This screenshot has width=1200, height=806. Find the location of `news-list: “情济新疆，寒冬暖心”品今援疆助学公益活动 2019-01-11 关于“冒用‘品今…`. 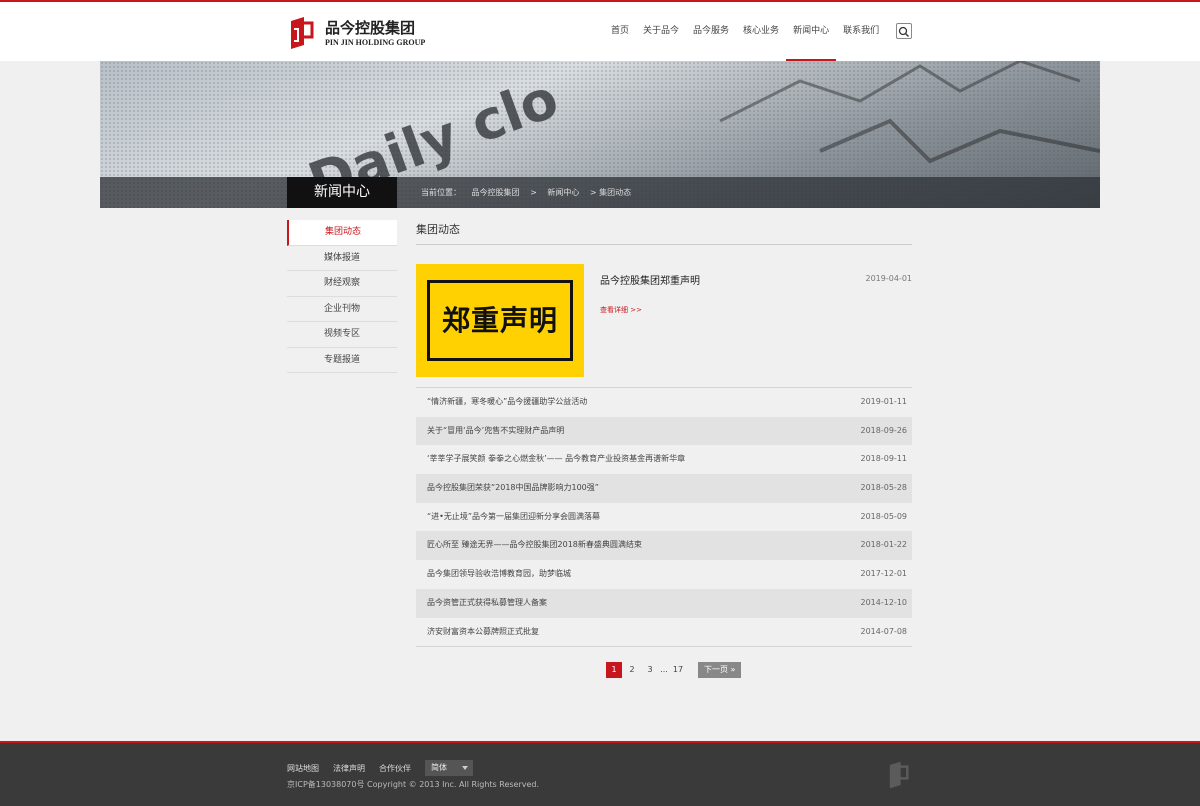

news-list: “情济新疆，寒冬暖心”品今援疆助学公益活动 2019-01-11 关于“冒用‘品今… is located at coordinates (664, 517).